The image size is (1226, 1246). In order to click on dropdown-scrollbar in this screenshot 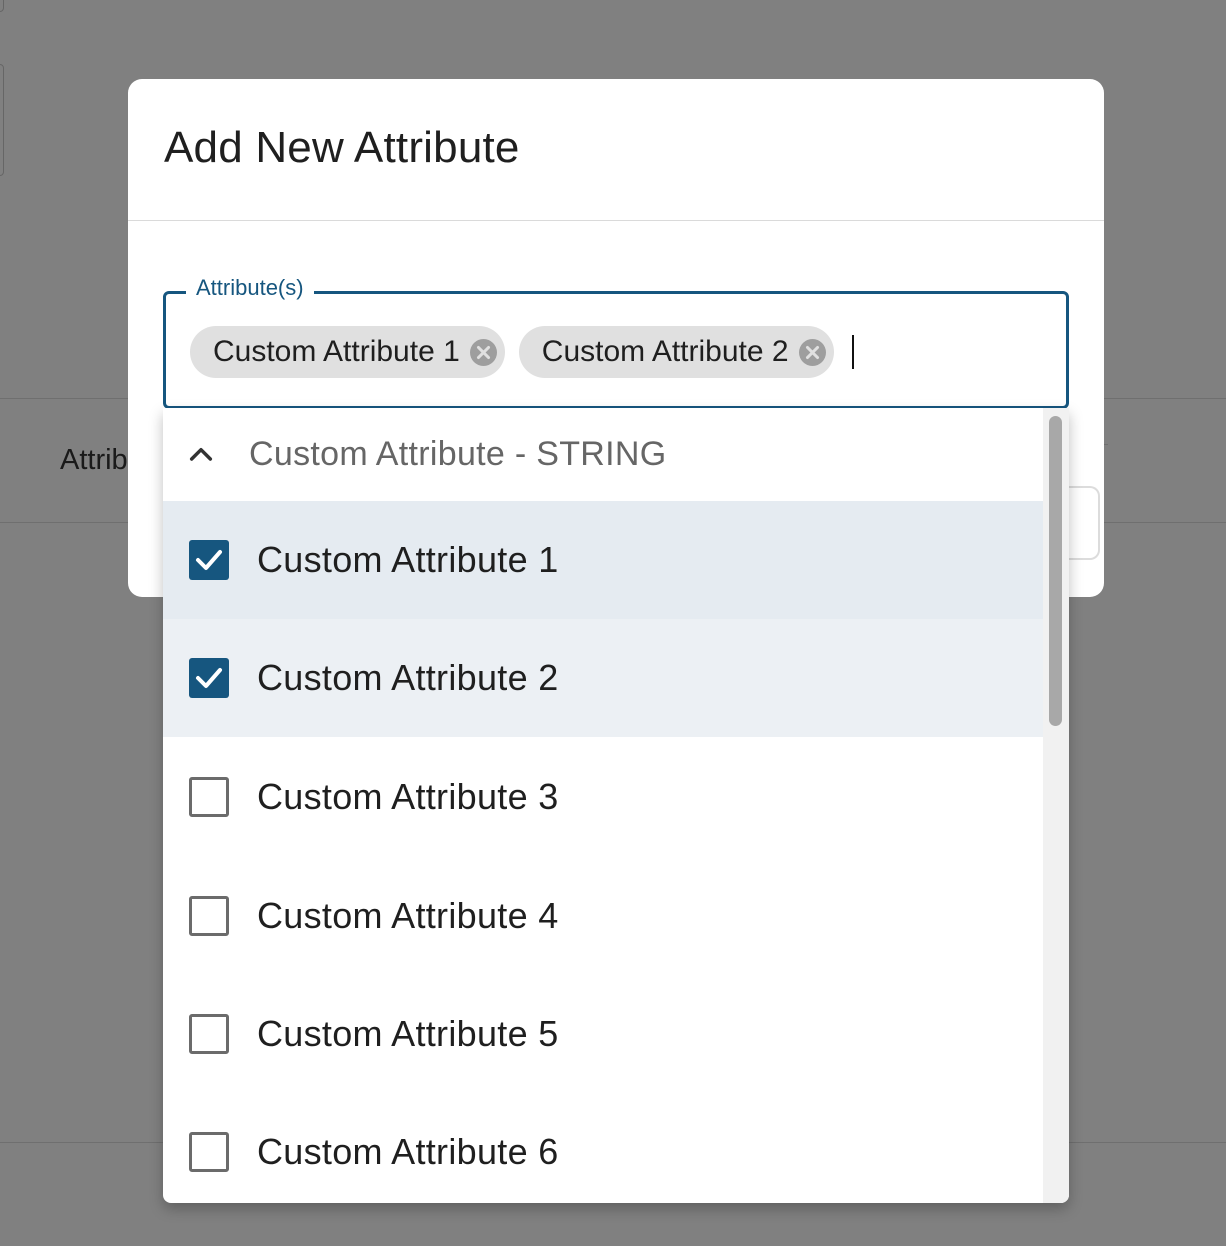, I will do `click(1056, 805)`.